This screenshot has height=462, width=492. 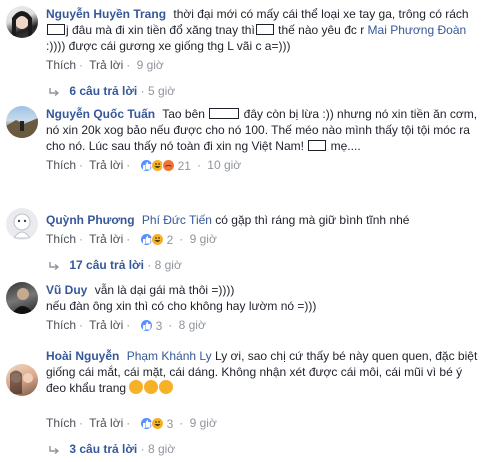 I want to click on reaction-summary: 21, so click(x=165, y=166).